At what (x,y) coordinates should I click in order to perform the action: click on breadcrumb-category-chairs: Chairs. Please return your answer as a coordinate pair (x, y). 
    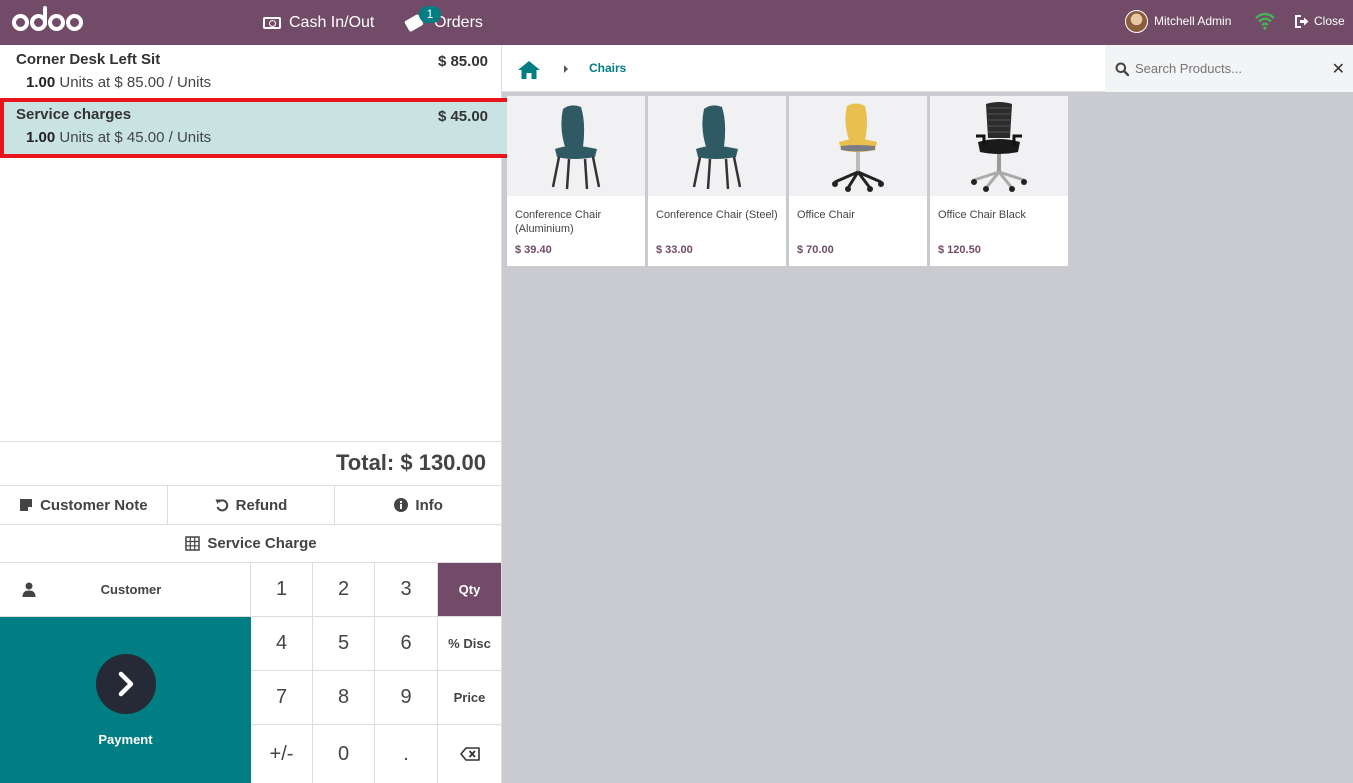
    Looking at the image, I should click on (607, 68).